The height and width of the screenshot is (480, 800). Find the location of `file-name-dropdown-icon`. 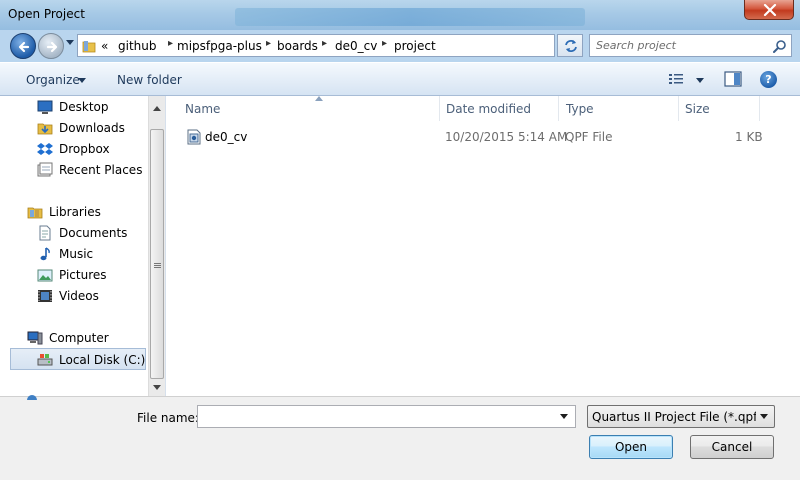

file-name-dropdown-icon is located at coordinates (564, 416).